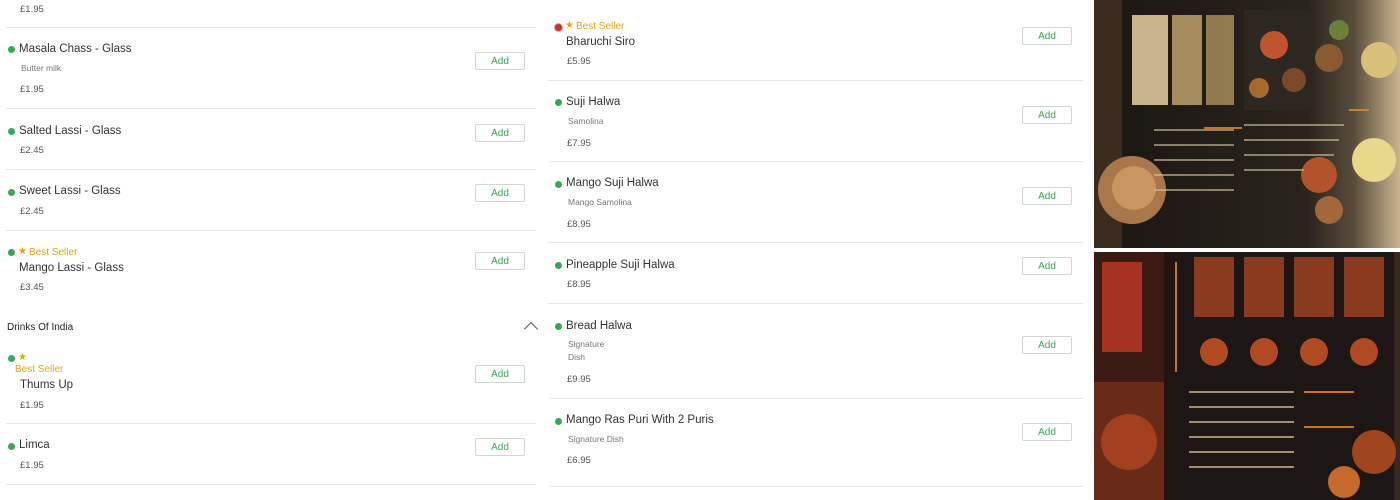 This screenshot has width=1400, height=500. What do you see at coordinates (71, 268) in the screenshot?
I see `item-name: Mango Lassi - Glass` at bounding box center [71, 268].